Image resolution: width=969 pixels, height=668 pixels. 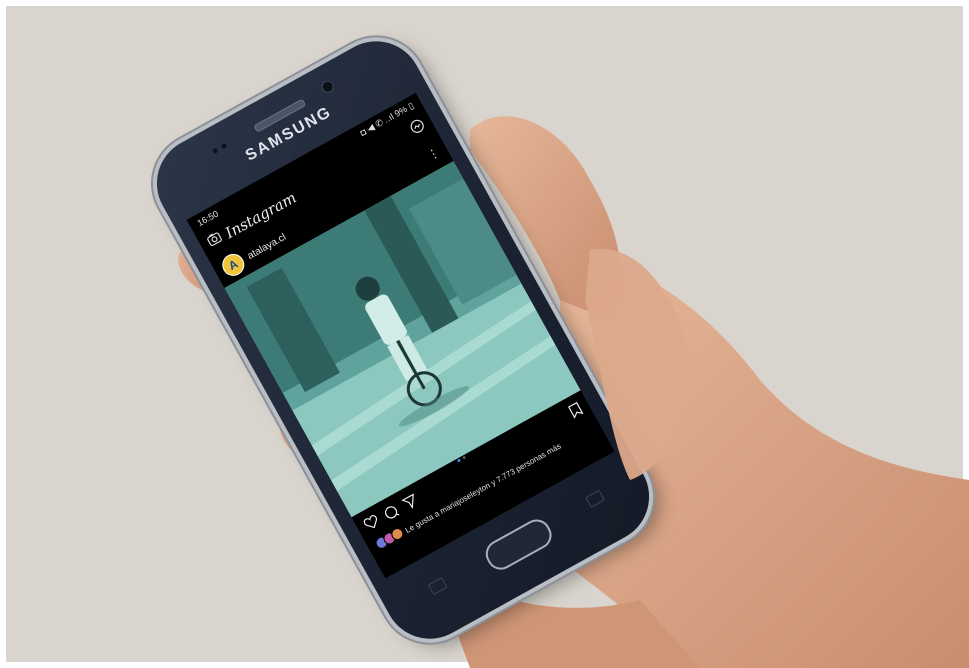 What do you see at coordinates (433, 154) in the screenshot?
I see `more-vertical-icon: ⋮` at bounding box center [433, 154].